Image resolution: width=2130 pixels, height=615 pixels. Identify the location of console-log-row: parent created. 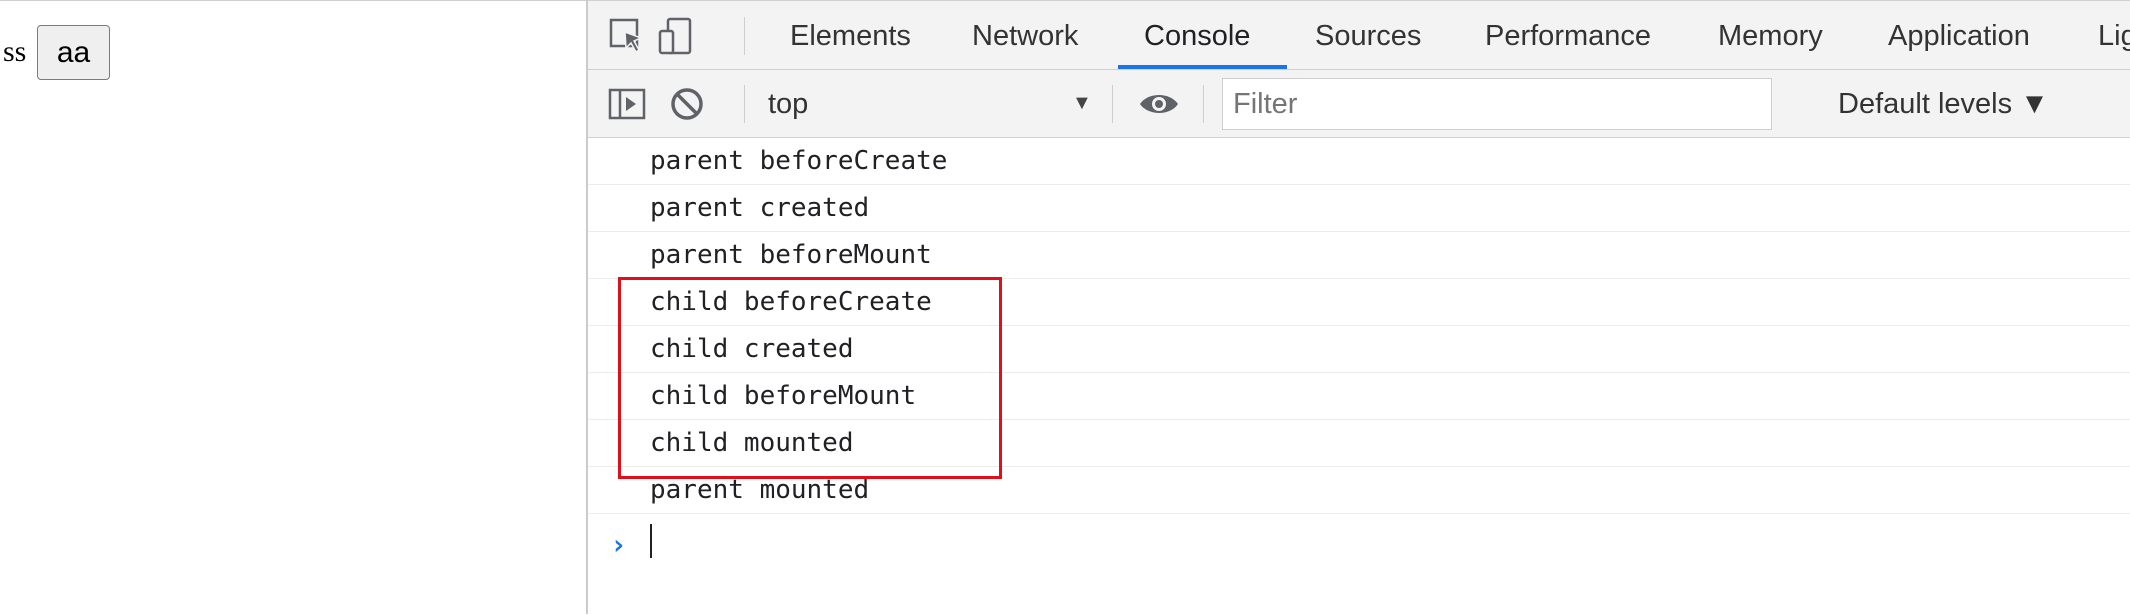
(1359, 208).